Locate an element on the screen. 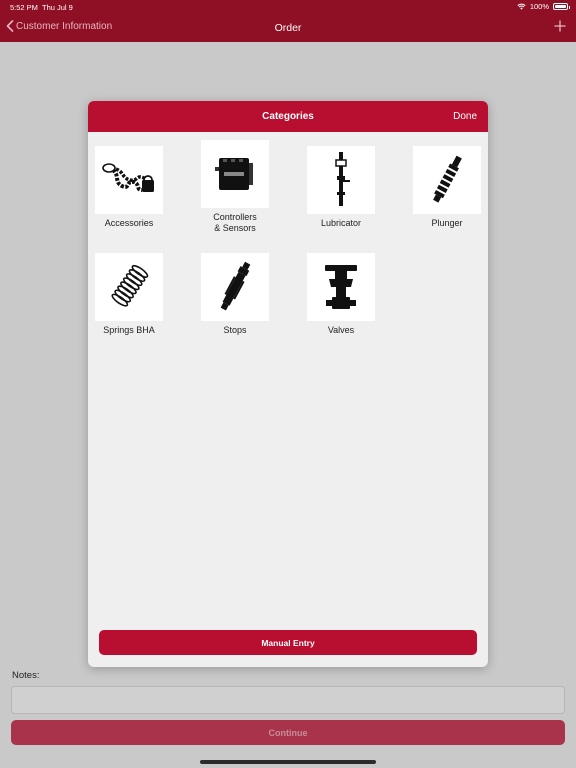 This screenshot has width=576, height=768. status-bar: 5:52 PM Thu Jul 9 100% is located at coordinates (288, 7).